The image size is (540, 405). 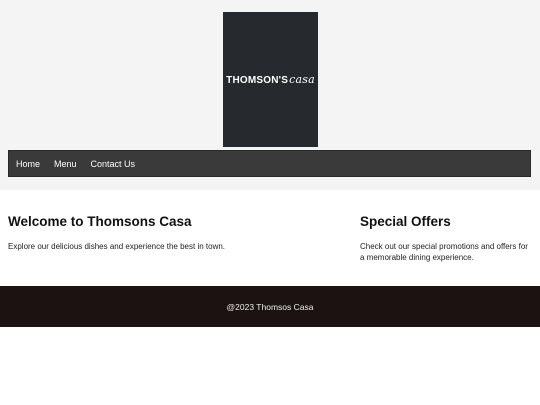 I want to click on footer-copyright: @2023 Thomsos Casa, so click(x=270, y=306).